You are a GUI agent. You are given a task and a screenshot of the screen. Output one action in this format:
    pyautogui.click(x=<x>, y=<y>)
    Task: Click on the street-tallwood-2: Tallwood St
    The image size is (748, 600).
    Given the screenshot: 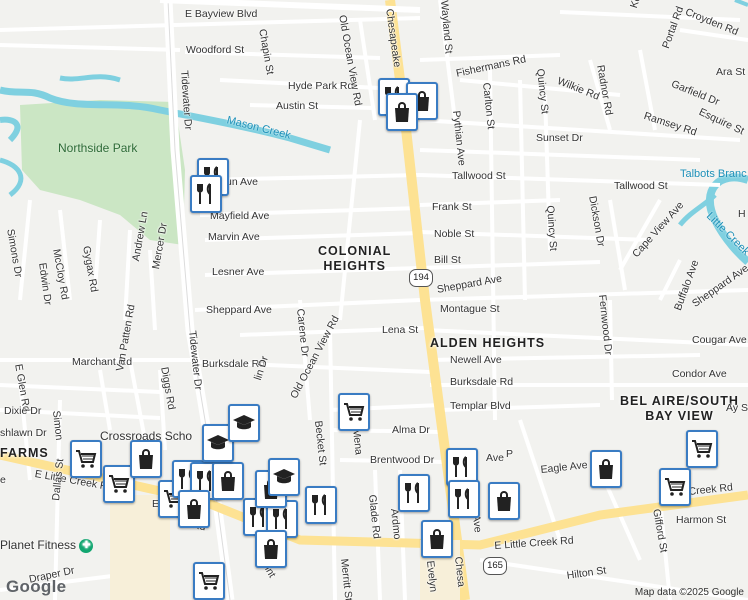 What is the action you would take?
    pyautogui.click(x=641, y=186)
    